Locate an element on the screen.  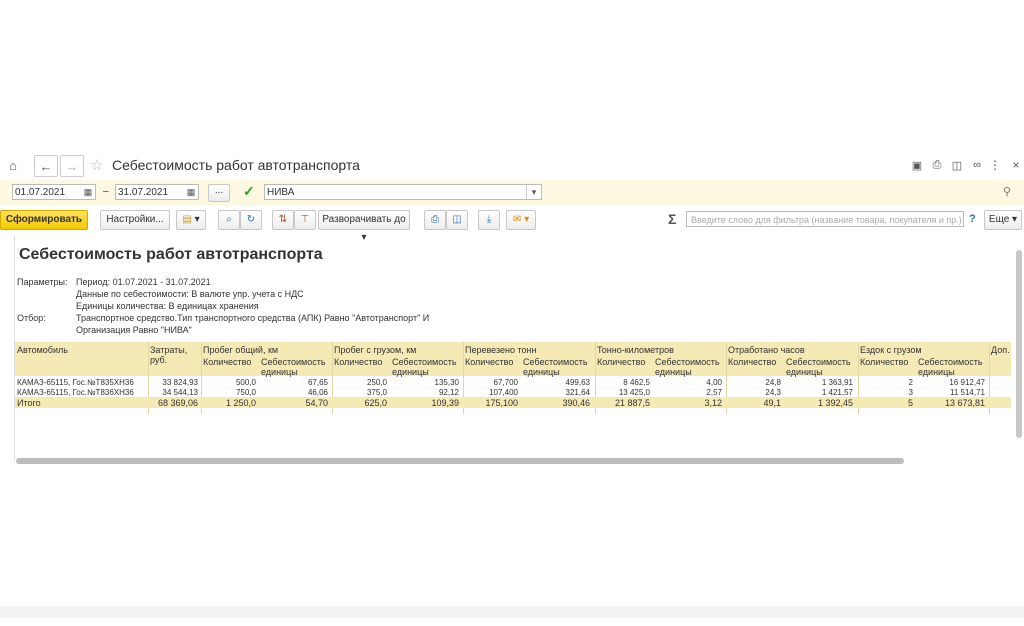
send-email-icon: ✉ ▾ is located at coordinates (521, 220).